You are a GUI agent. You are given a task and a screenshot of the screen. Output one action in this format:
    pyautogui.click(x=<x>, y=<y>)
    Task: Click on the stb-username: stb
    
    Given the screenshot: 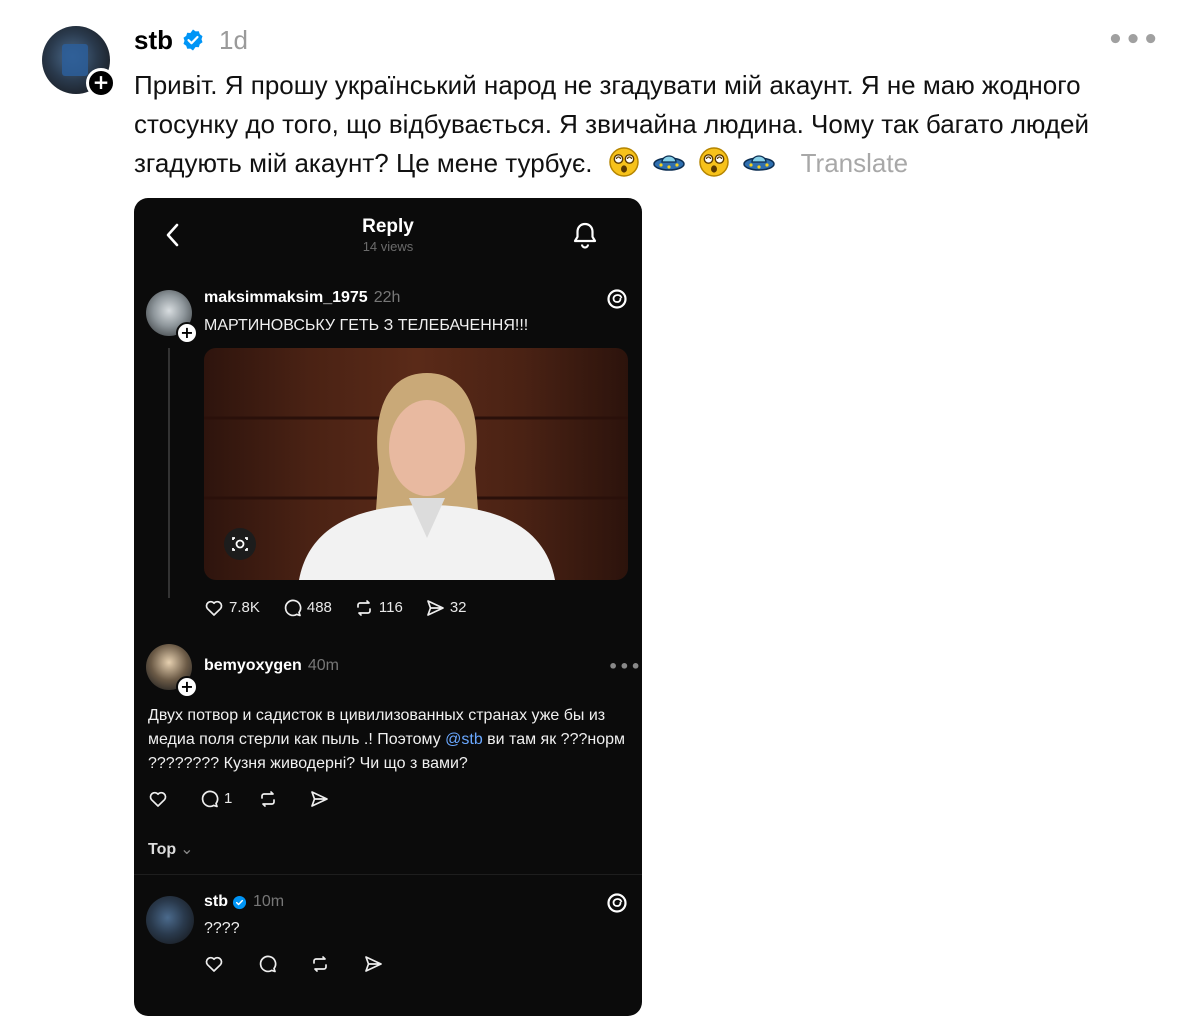 What is the action you would take?
    pyautogui.click(x=216, y=901)
    